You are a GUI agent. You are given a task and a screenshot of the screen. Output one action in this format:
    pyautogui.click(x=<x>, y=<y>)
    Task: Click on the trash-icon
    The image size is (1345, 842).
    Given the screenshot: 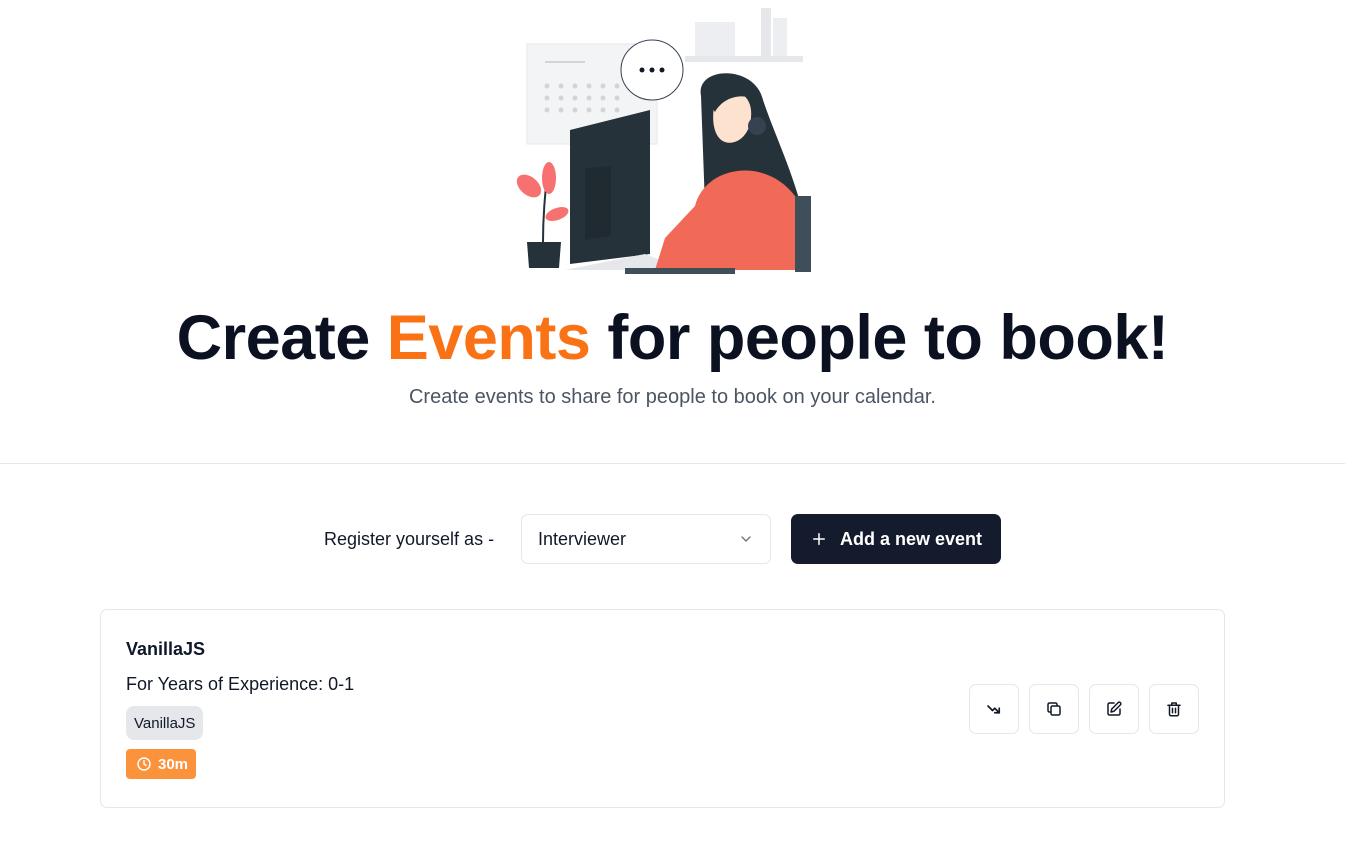 What is the action you would take?
    pyautogui.click(x=1174, y=709)
    